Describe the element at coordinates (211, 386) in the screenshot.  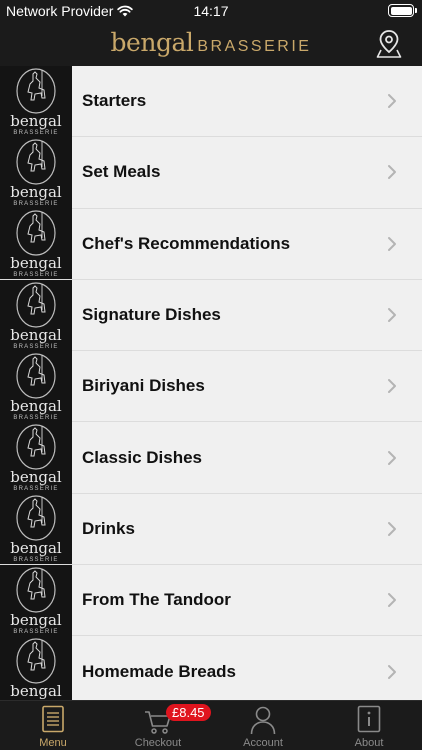
I see `menu-row-biriyani-dishes: bengal BRASSERIE Biriyani Dishes` at that location.